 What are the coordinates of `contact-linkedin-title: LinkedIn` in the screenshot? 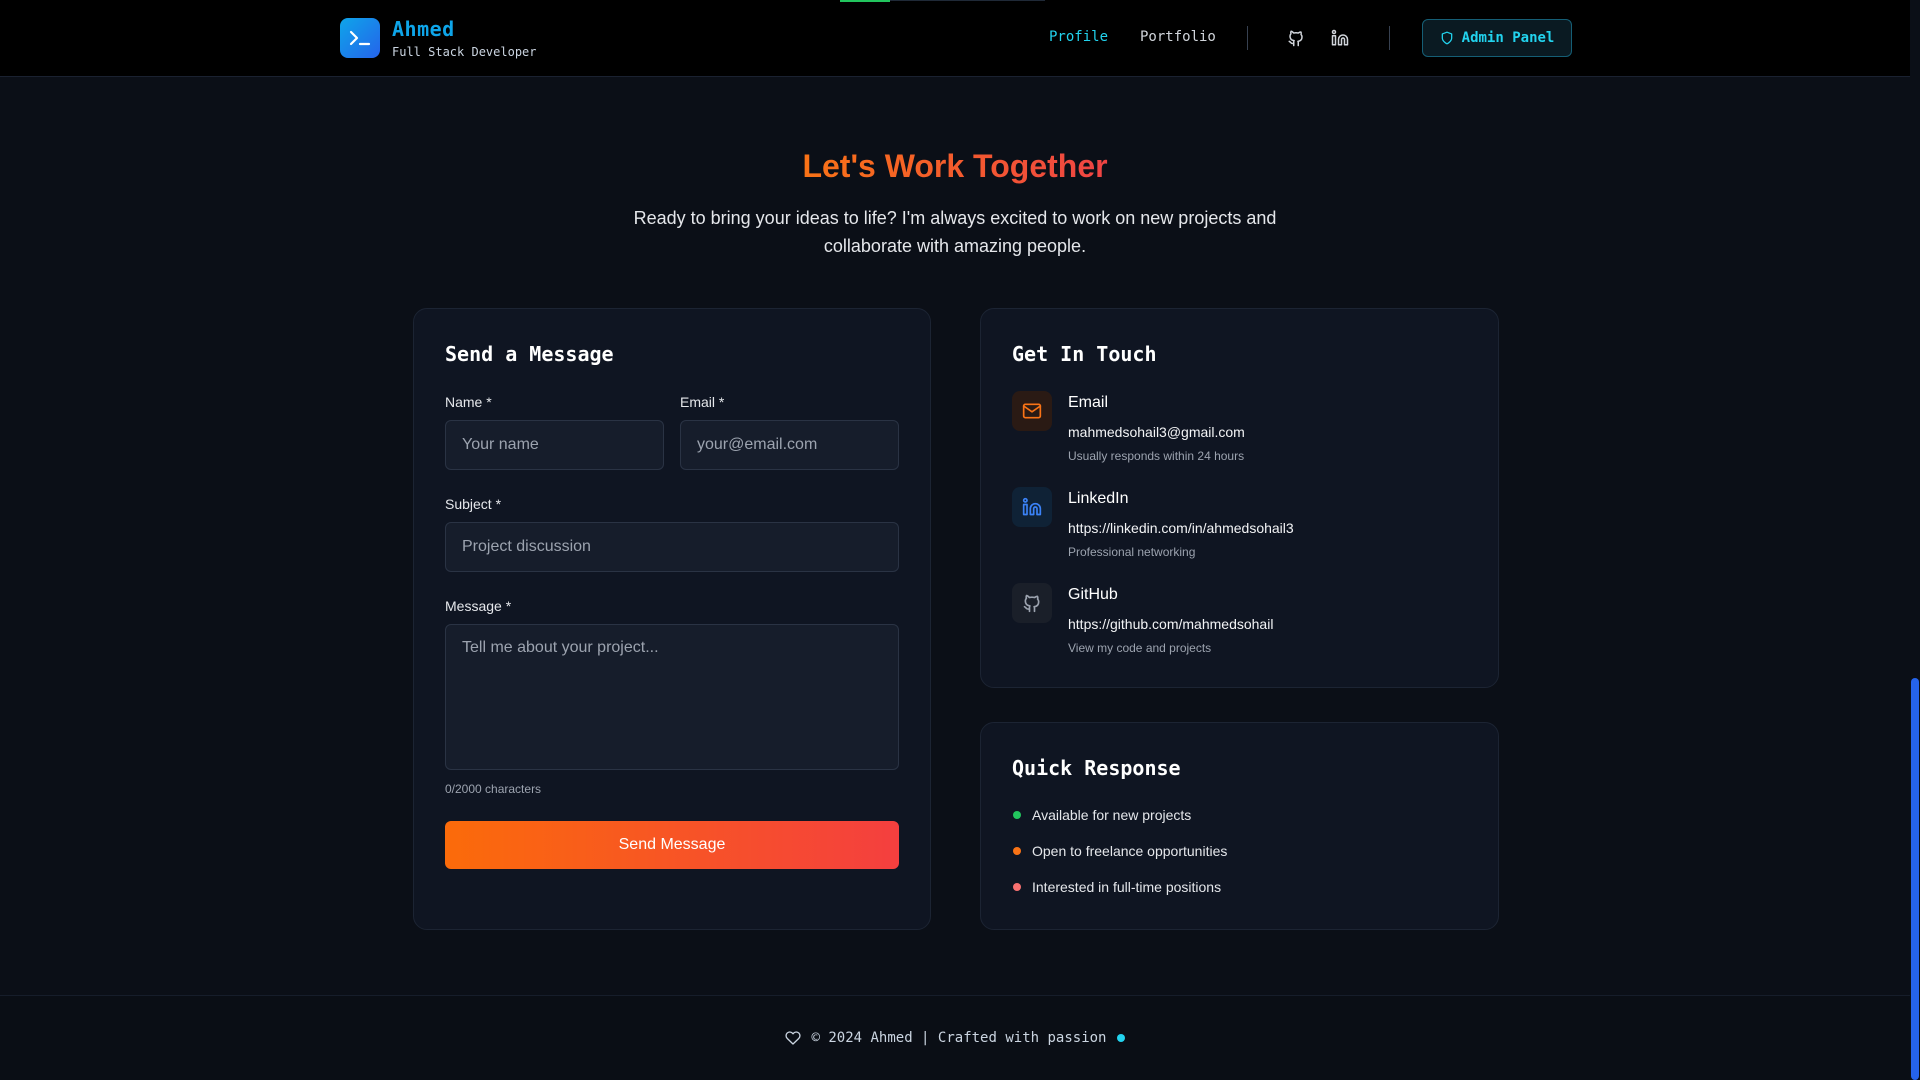 It's located at (1098, 498).